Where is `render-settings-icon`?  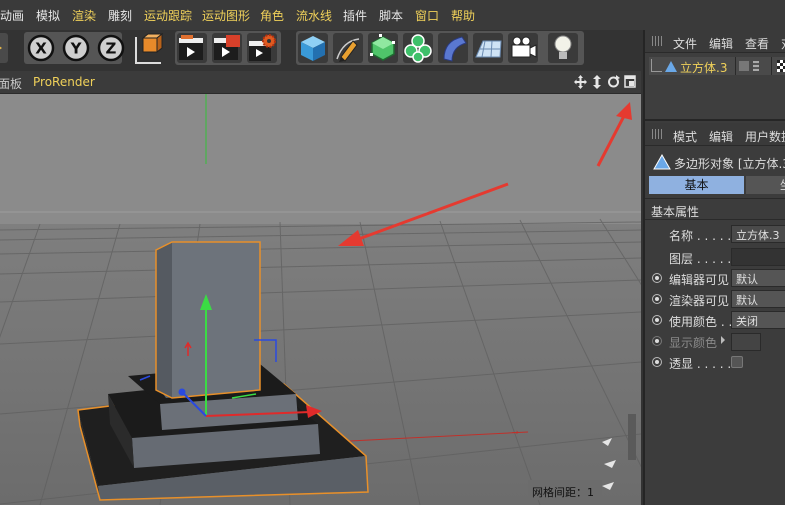 render-settings-icon is located at coordinates (262, 48).